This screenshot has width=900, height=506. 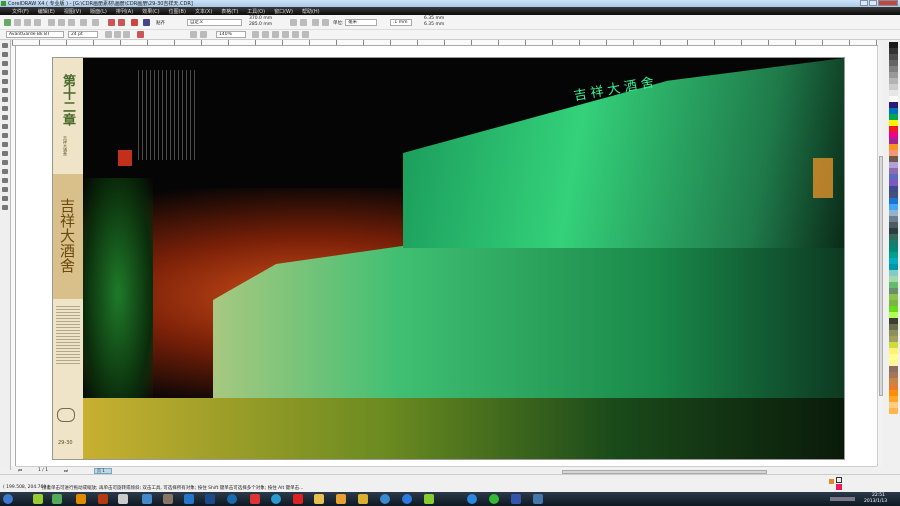 I want to click on taskbar-coreldraw-icon, so click(x=57, y=499).